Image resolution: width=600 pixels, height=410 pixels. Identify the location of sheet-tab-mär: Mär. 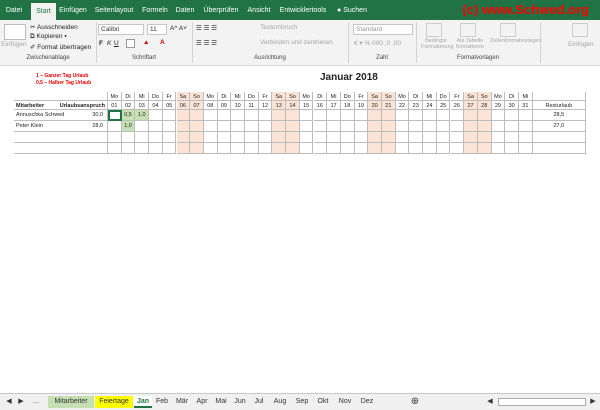
(182, 402).